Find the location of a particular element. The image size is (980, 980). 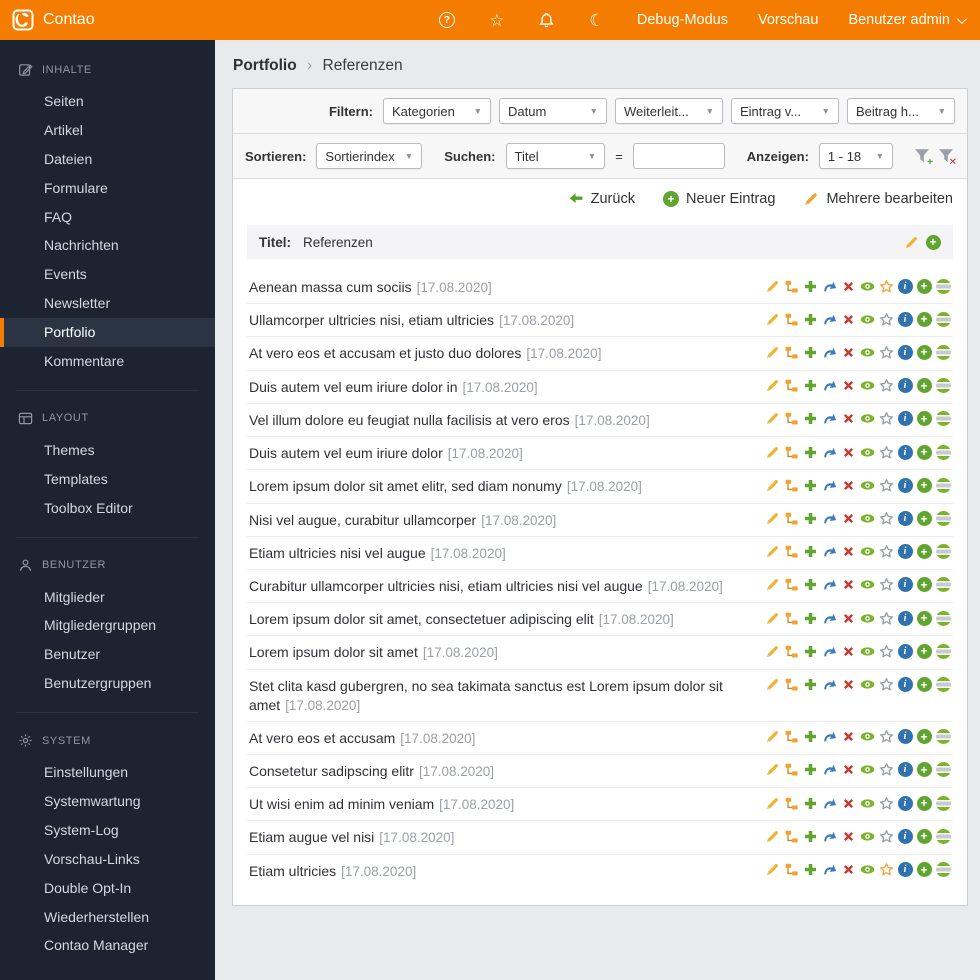

sidebar-item-portfolio: Portfolio is located at coordinates (107, 333).